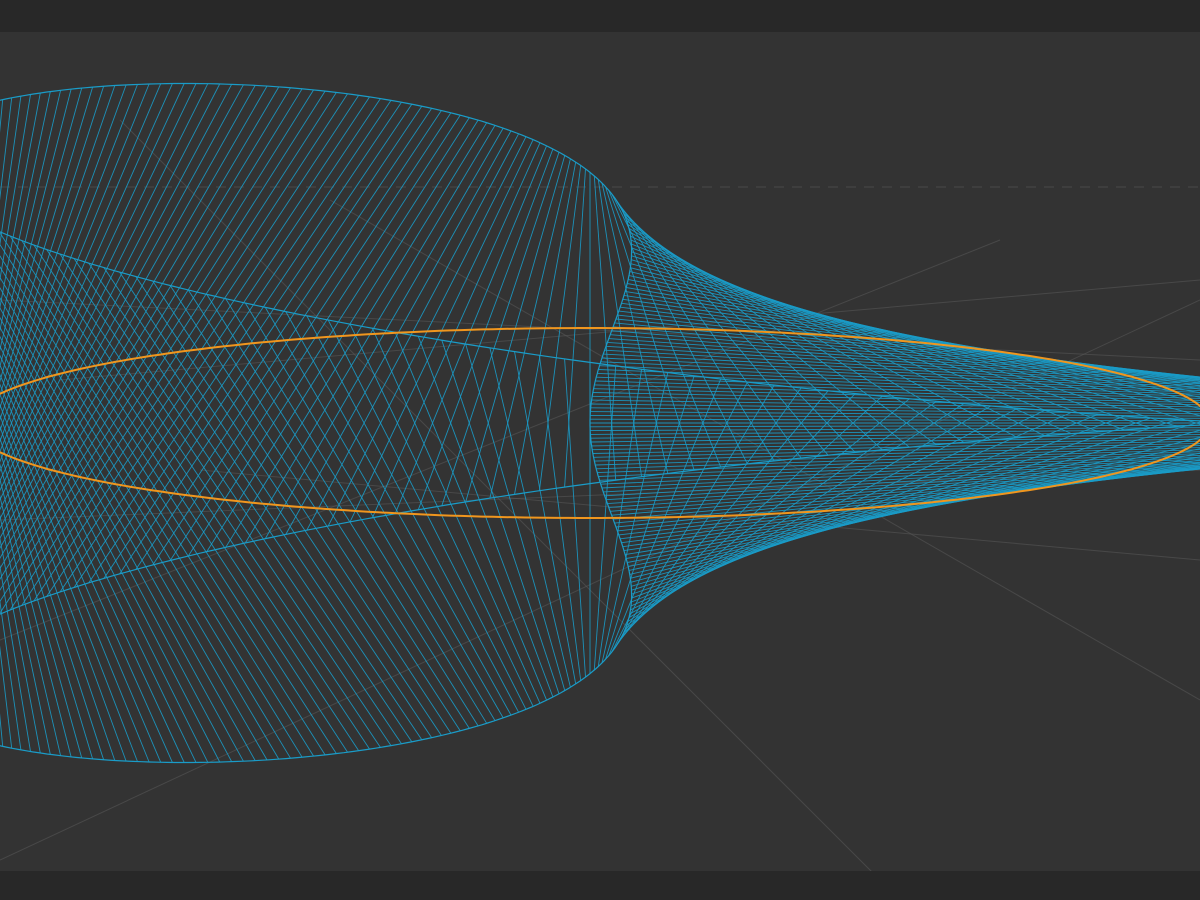 The width and height of the screenshot is (1200, 900). What do you see at coordinates (600, 16) in the screenshot?
I see `top-toolbar` at bounding box center [600, 16].